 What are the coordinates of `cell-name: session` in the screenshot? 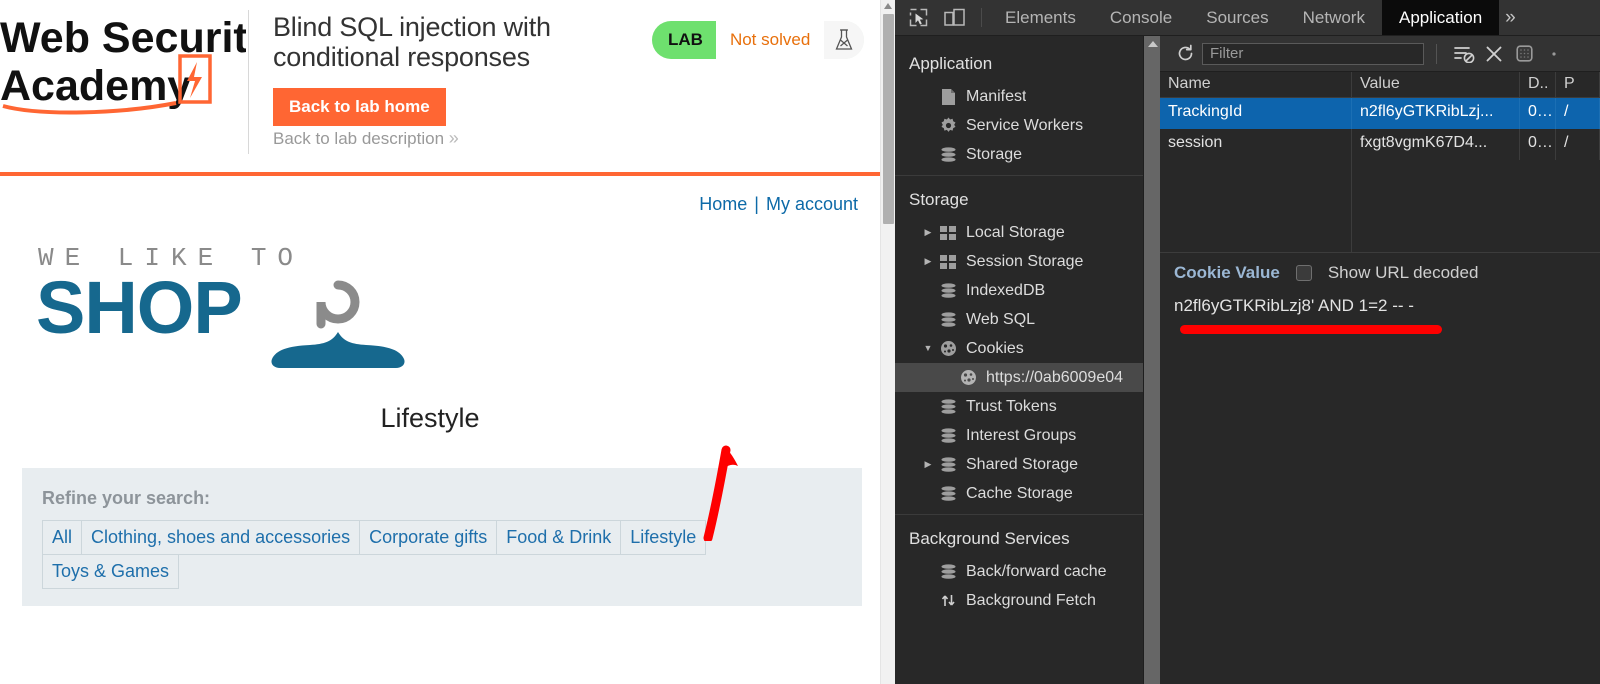 It's located at (1256, 144).